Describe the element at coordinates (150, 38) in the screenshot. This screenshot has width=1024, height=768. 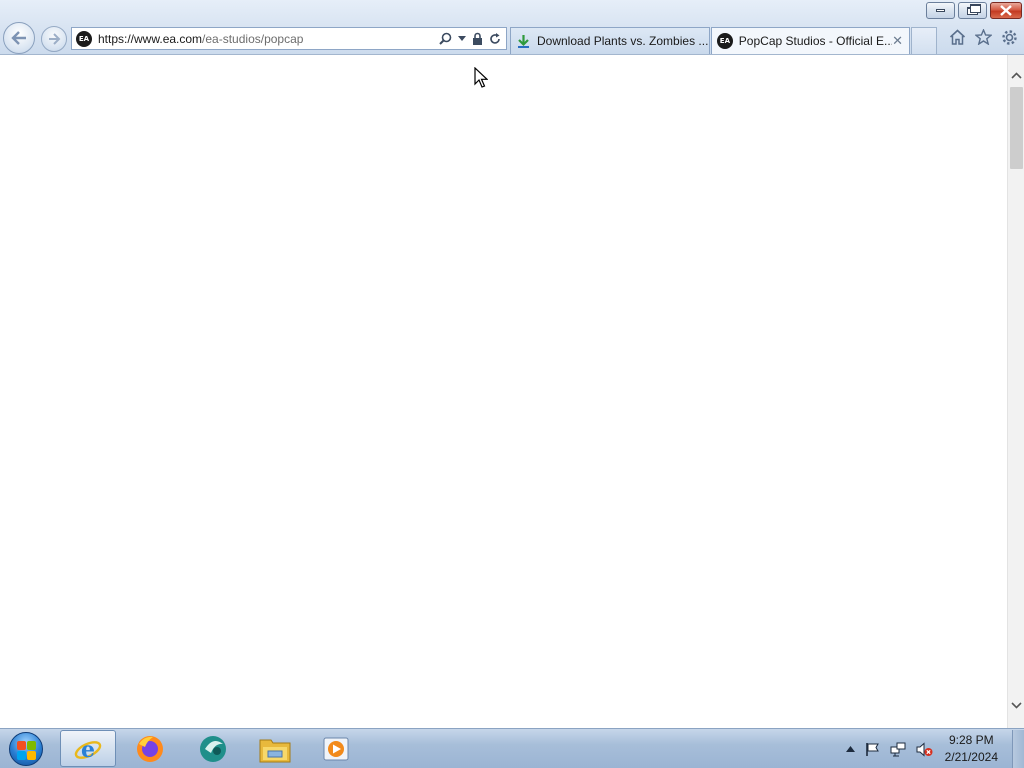
I see `url-host: https://www.ea.com` at that location.